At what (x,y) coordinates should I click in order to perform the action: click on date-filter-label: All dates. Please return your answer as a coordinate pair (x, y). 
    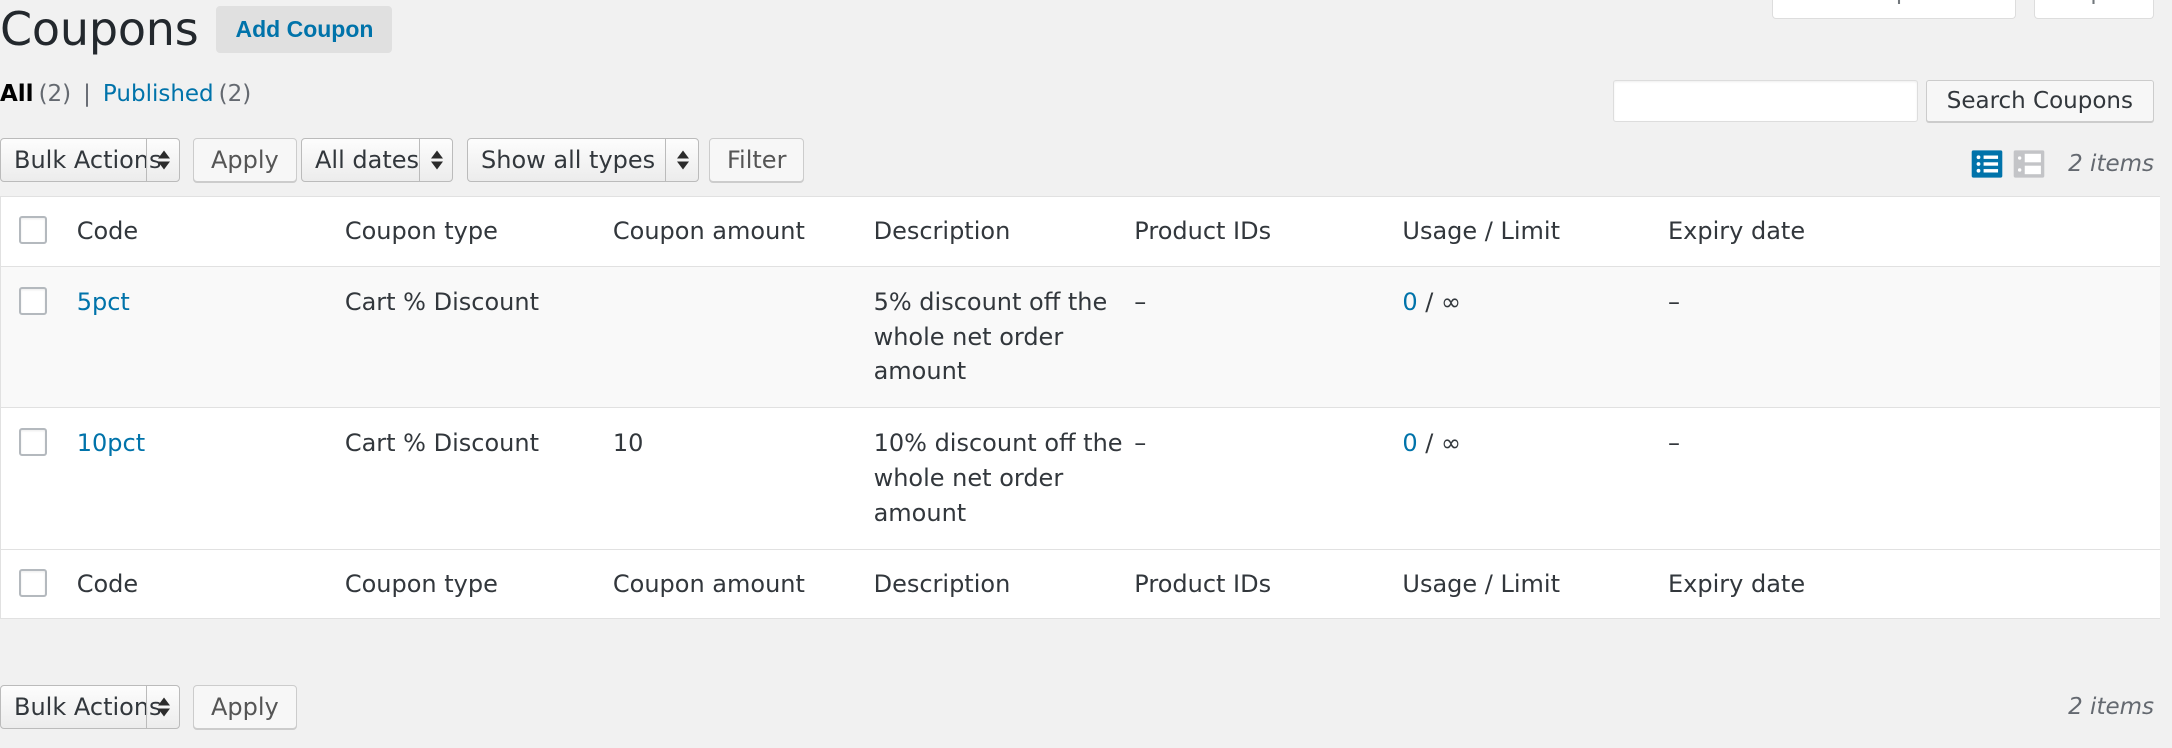
    Looking at the image, I should click on (367, 160).